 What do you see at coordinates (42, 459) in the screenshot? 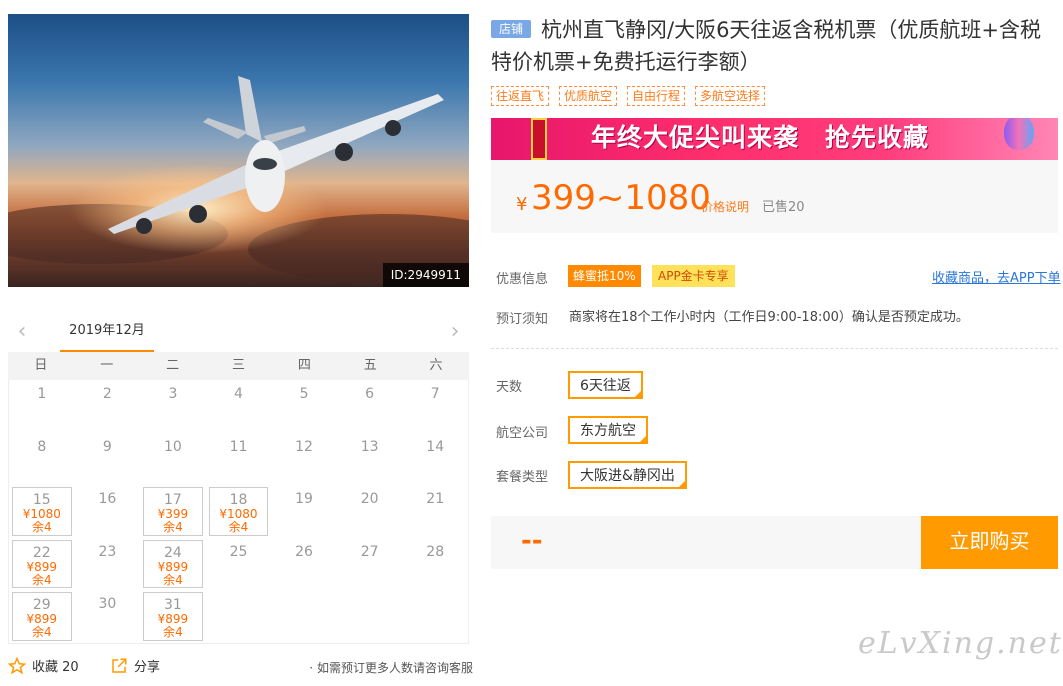
I see `calendar-day: 8` at bounding box center [42, 459].